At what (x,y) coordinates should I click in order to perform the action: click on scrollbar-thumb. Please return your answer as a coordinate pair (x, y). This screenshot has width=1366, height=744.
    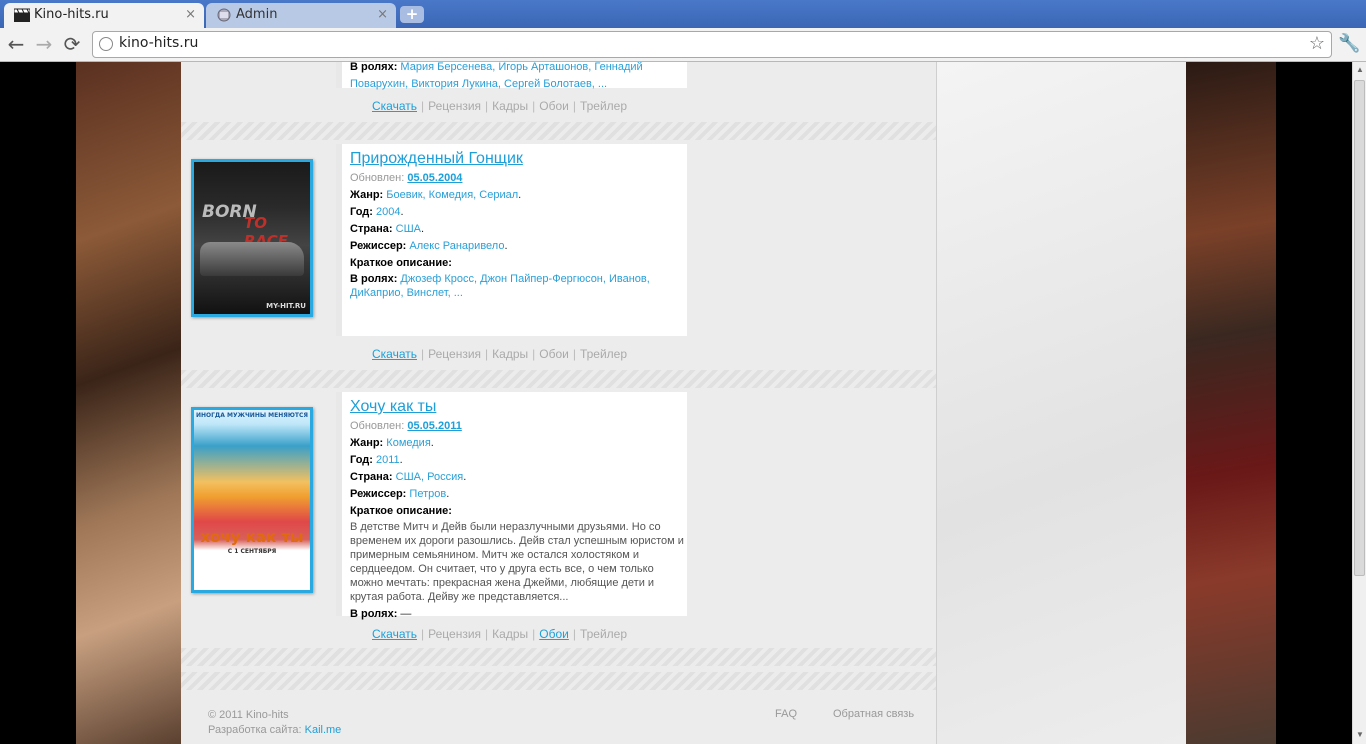
    Looking at the image, I should click on (1359, 328).